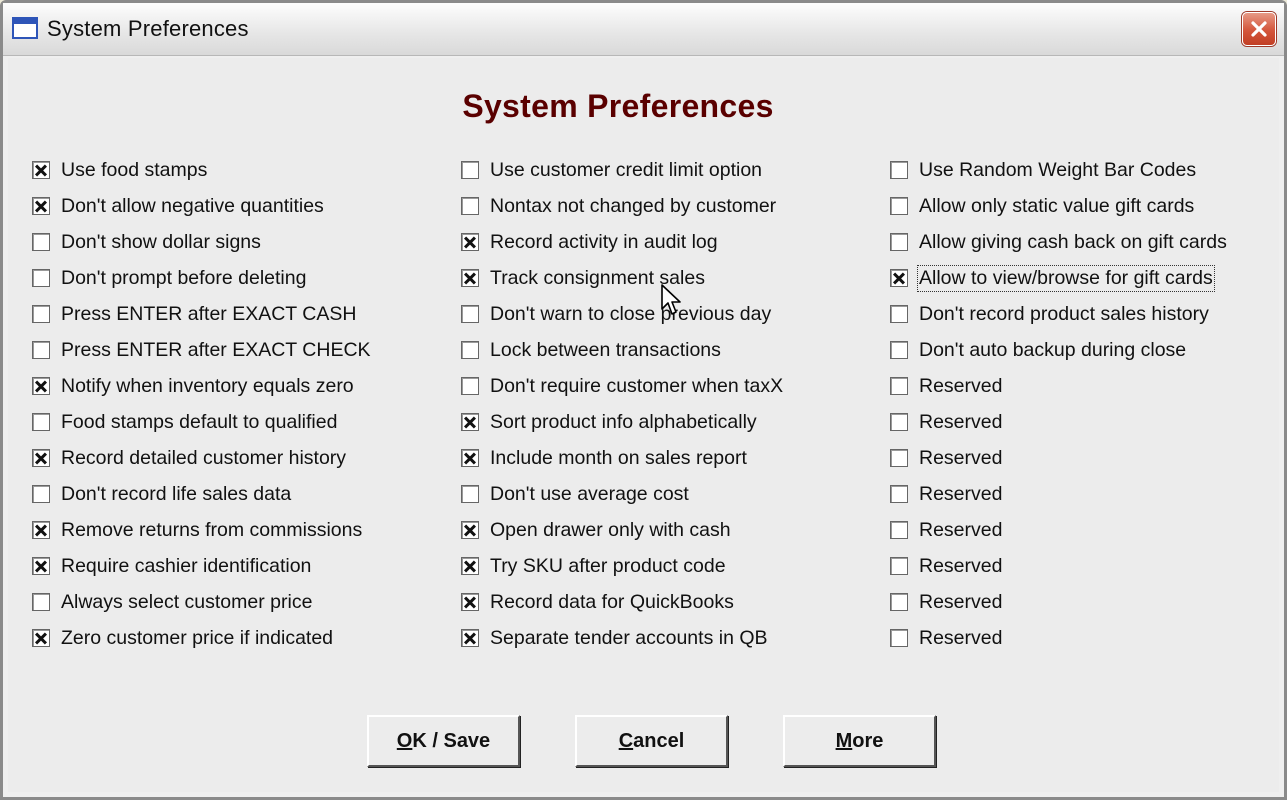 The height and width of the screenshot is (800, 1287). I want to click on option-row: Press ENTER after EXACT CHECK, so click(201, 350).